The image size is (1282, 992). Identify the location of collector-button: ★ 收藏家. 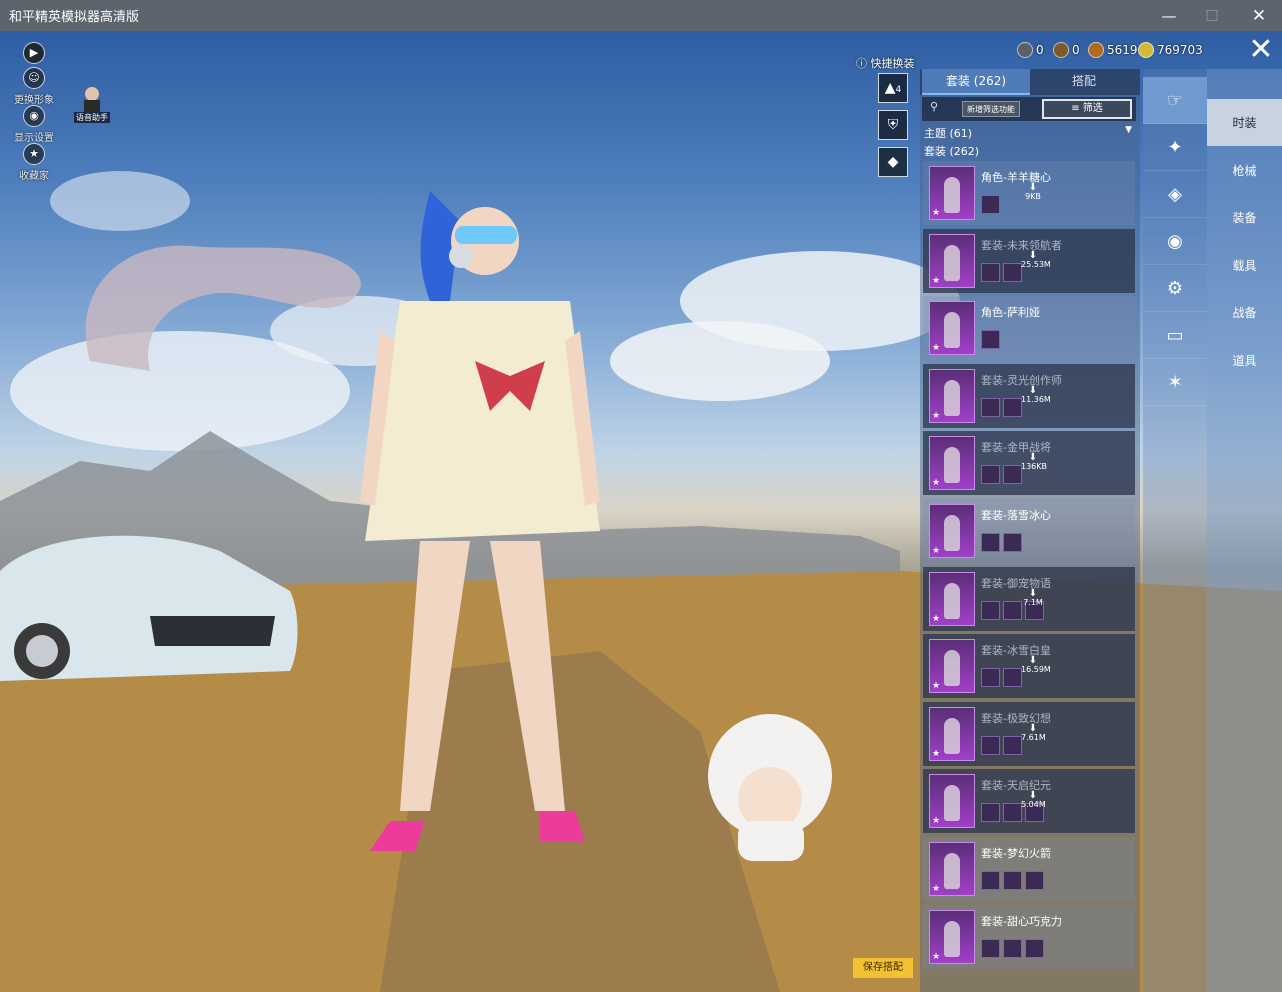
(34, 162).